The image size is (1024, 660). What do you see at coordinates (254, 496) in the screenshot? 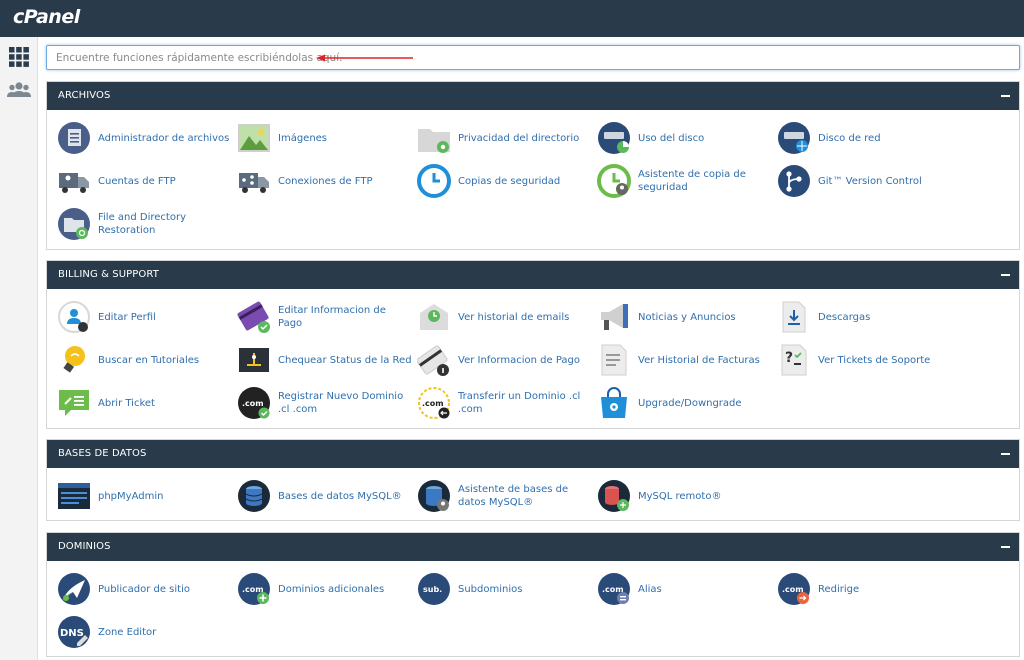
I see `mysql-databases-icon` at bounding box center [254, 496].